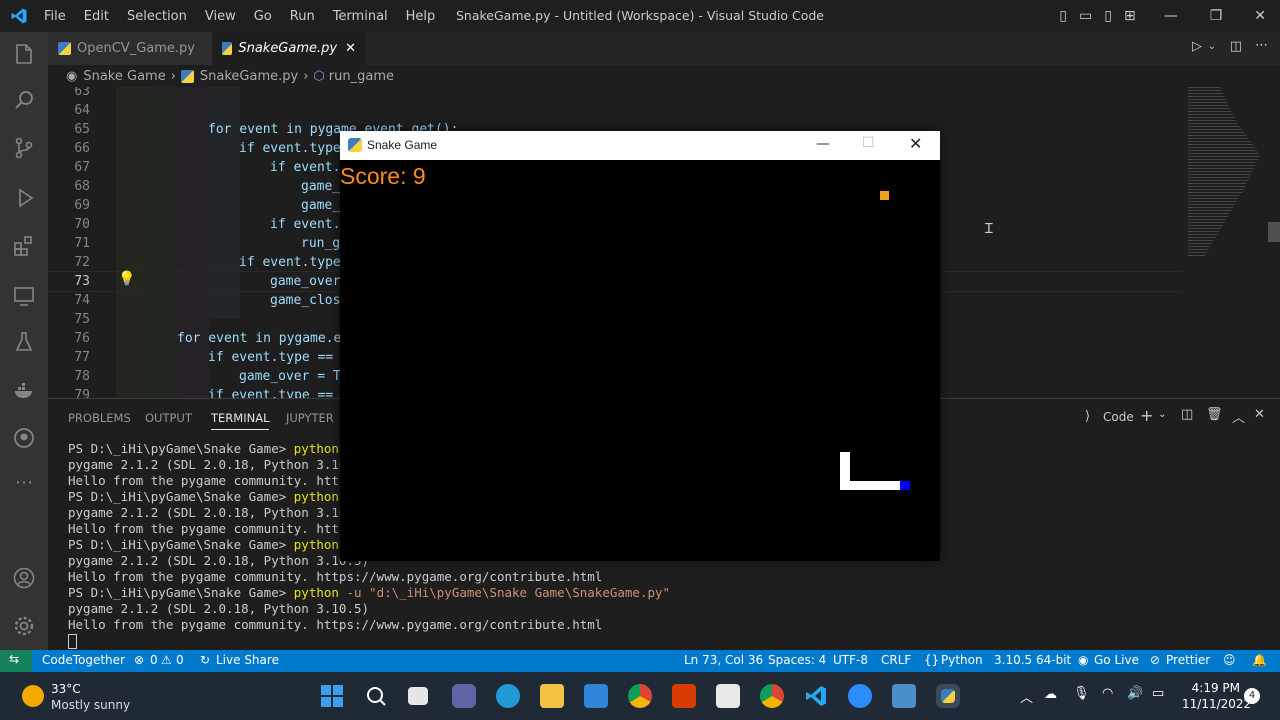  I want to click on feedback-icon: ☺, so click(1229, 660).